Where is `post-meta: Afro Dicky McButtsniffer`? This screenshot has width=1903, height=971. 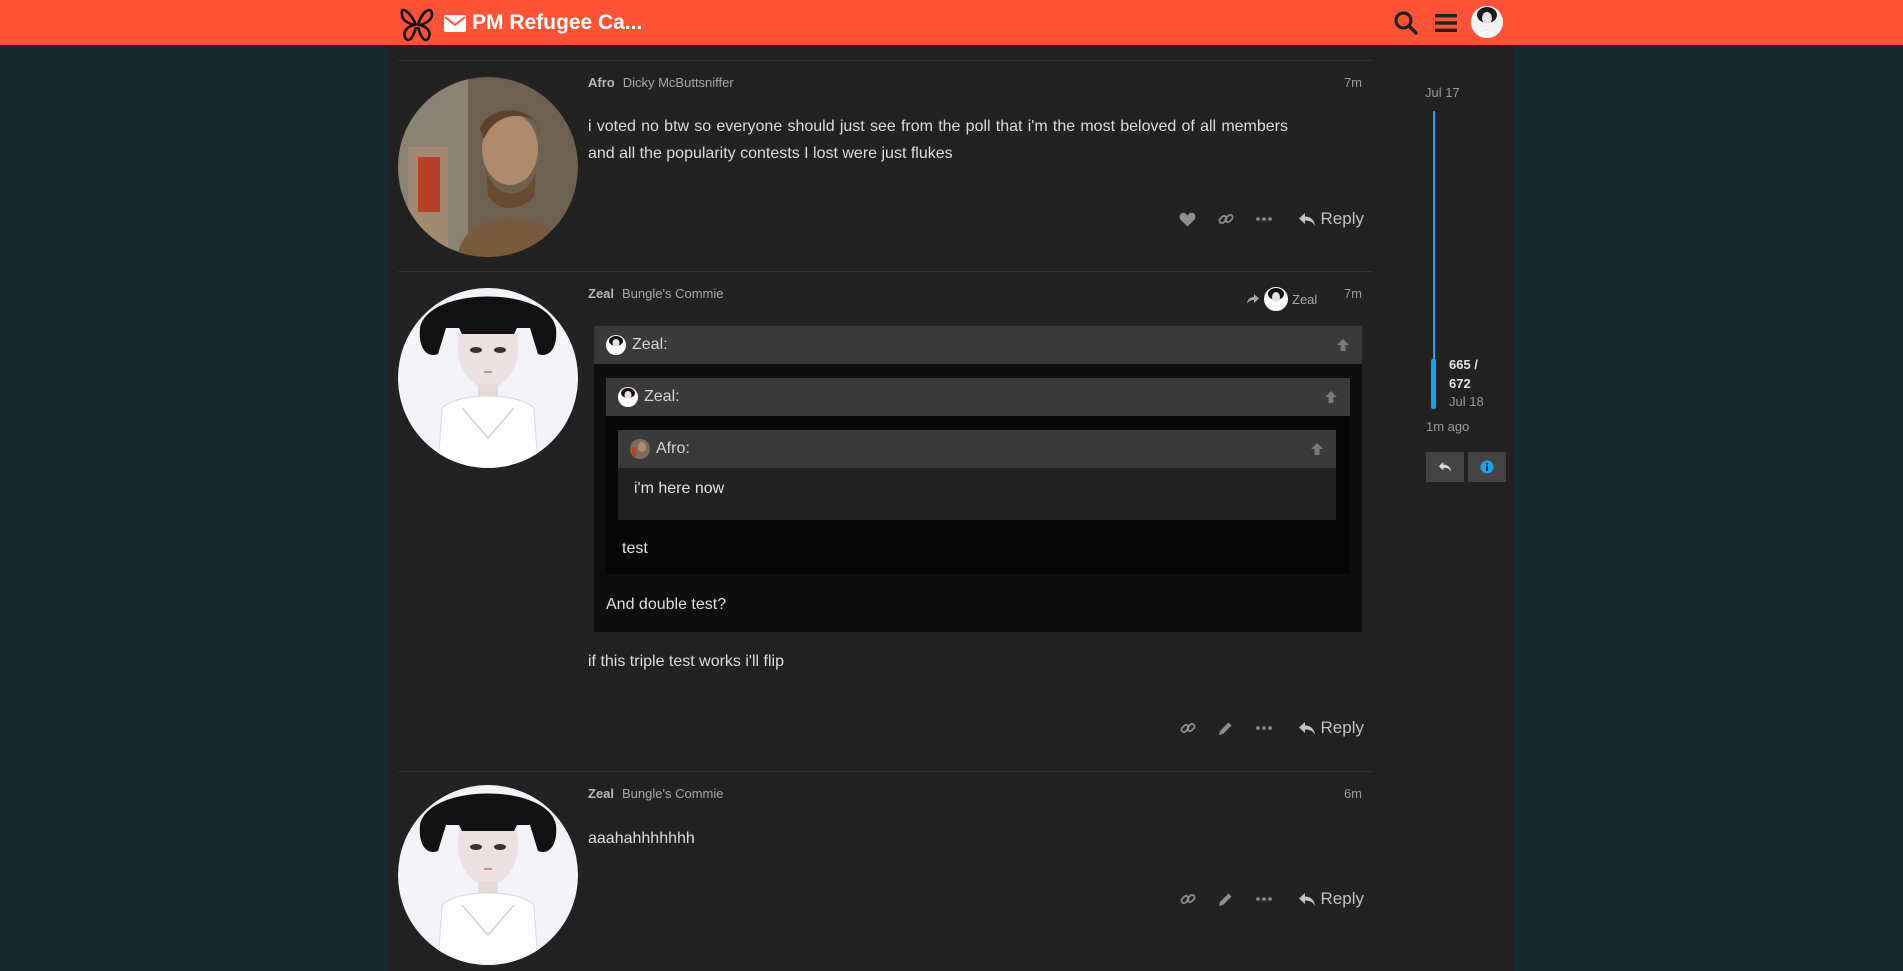 post-meta: Afro Dicky McButtsniffer is located at coordinates (661, 82).